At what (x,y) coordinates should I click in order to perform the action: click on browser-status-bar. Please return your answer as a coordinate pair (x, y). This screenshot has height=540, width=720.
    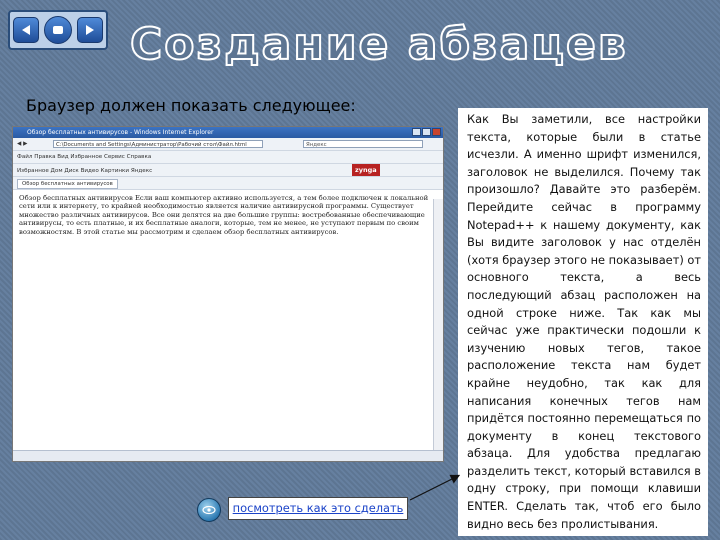
    Looking at the image, I should click on (228, 455).